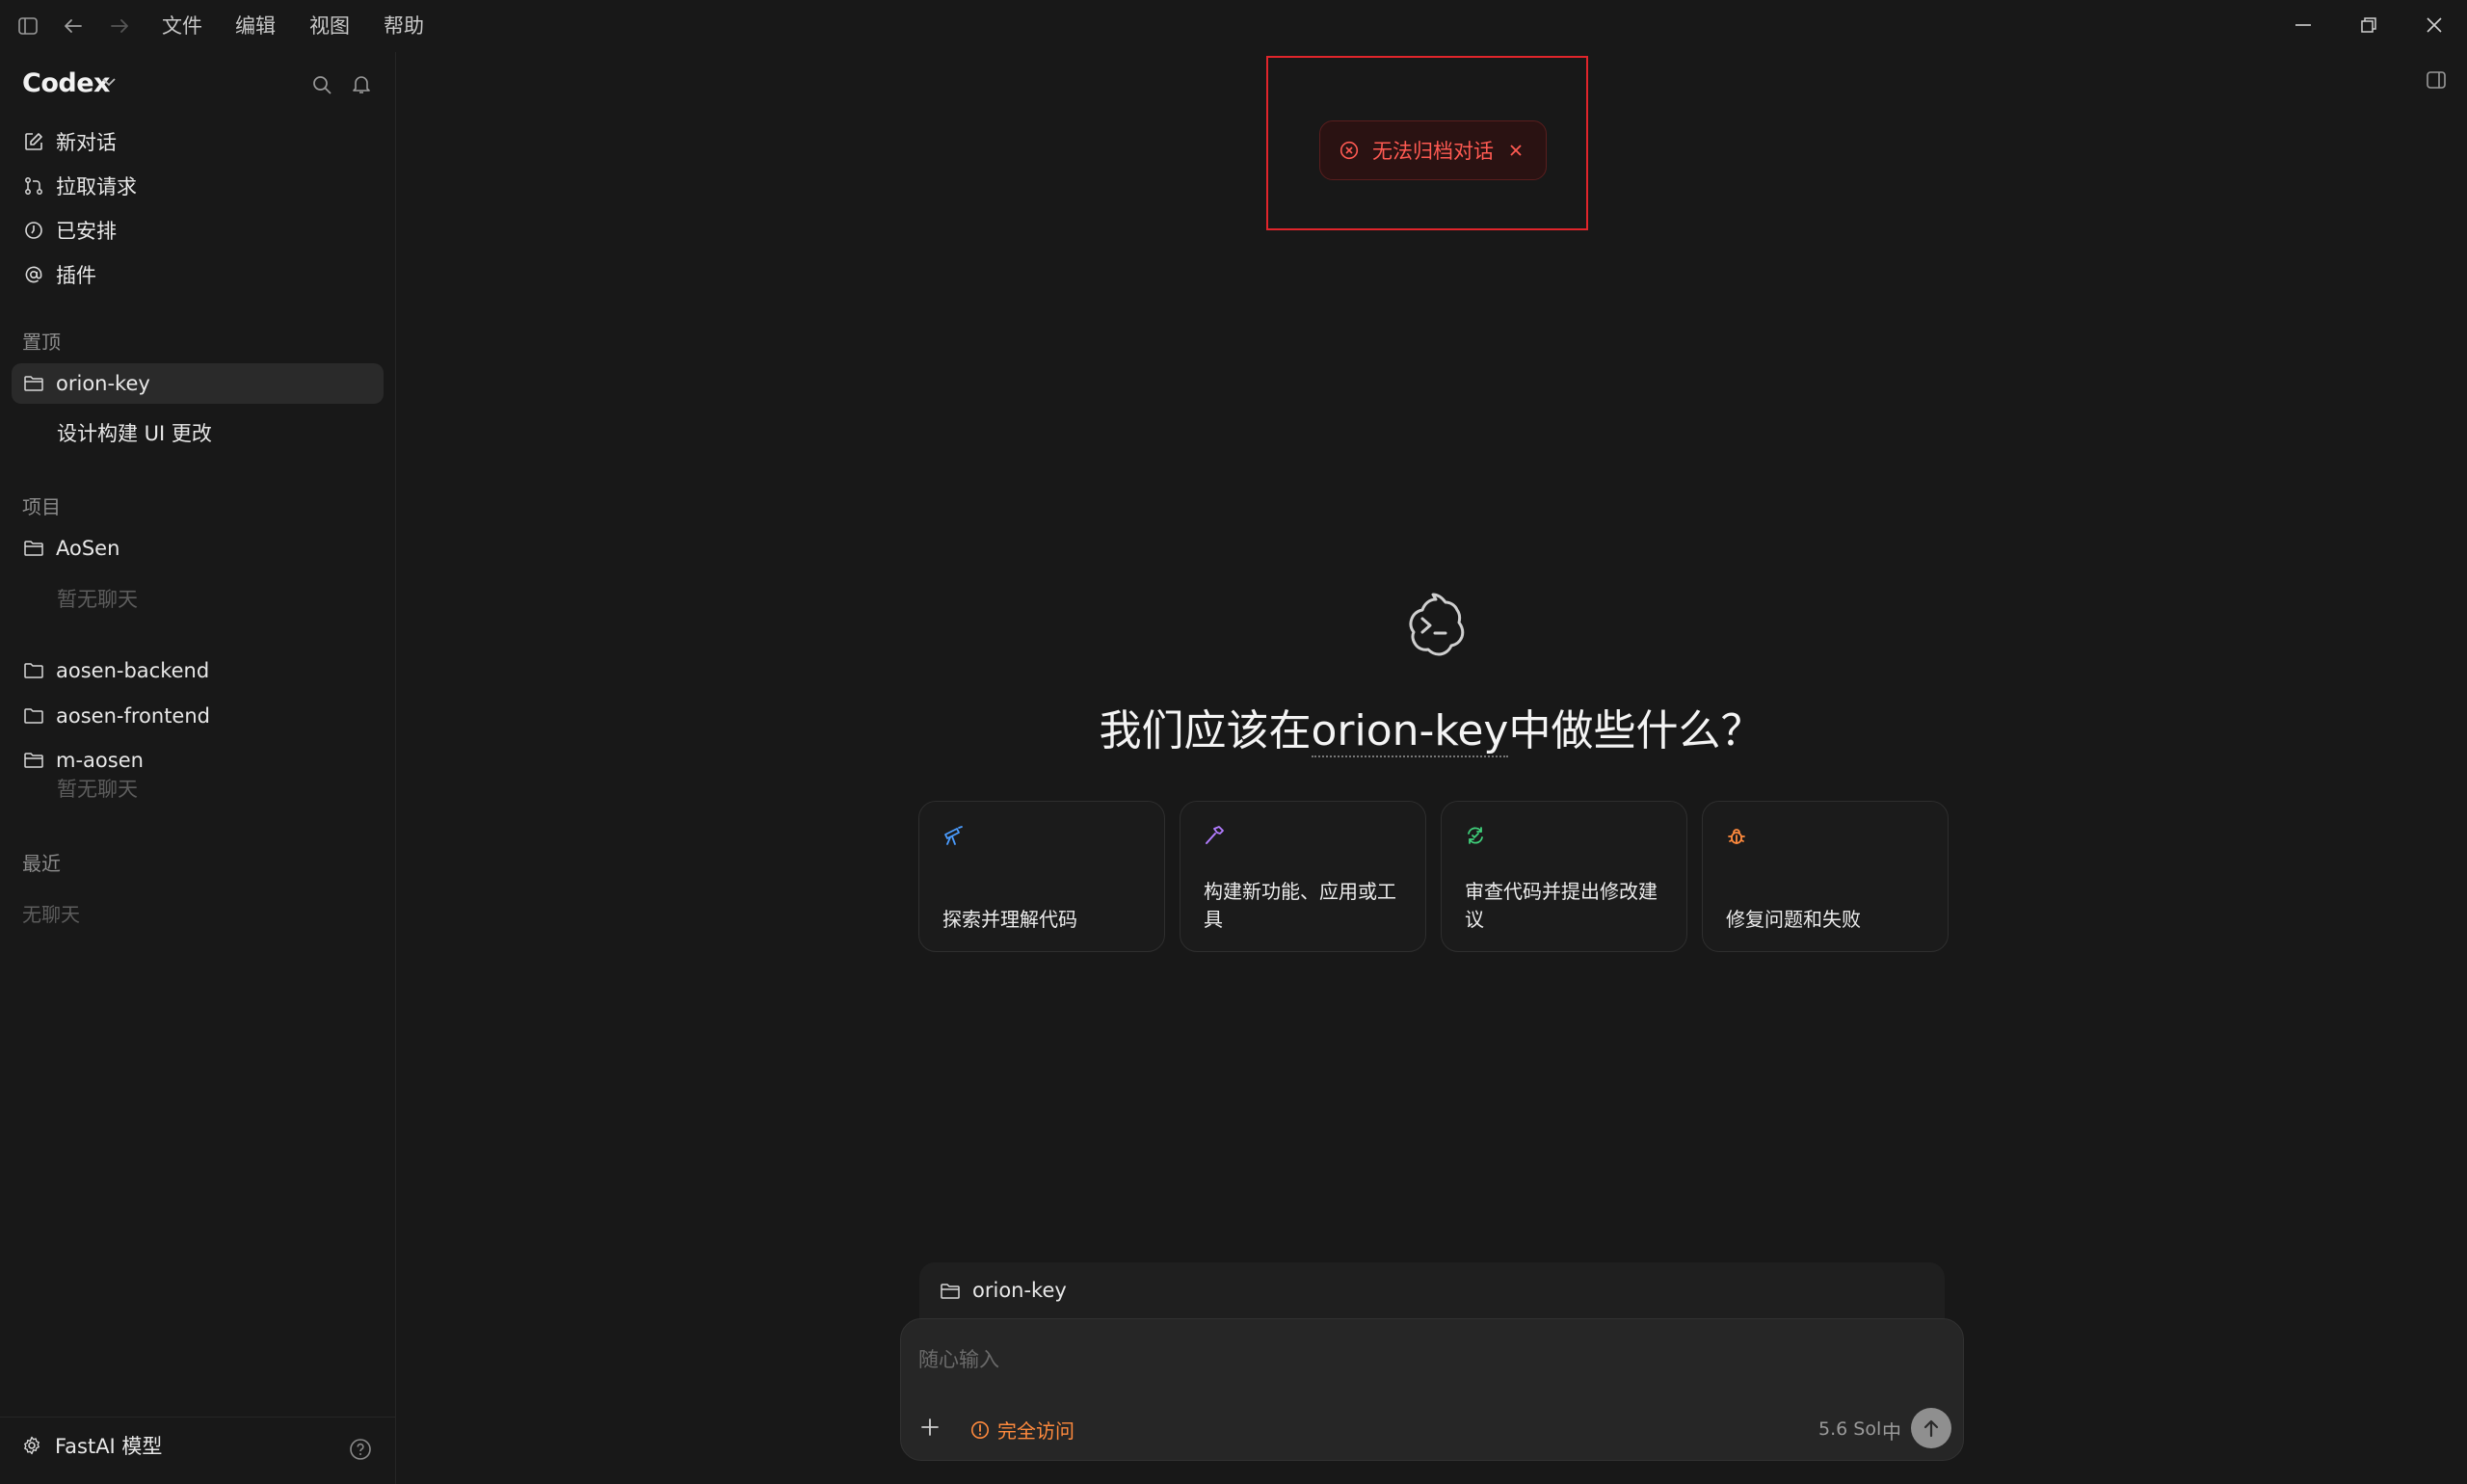  Describe the element at coordinates (76, 275) in the screenshot. I see `nav-label: 插件` at that location.